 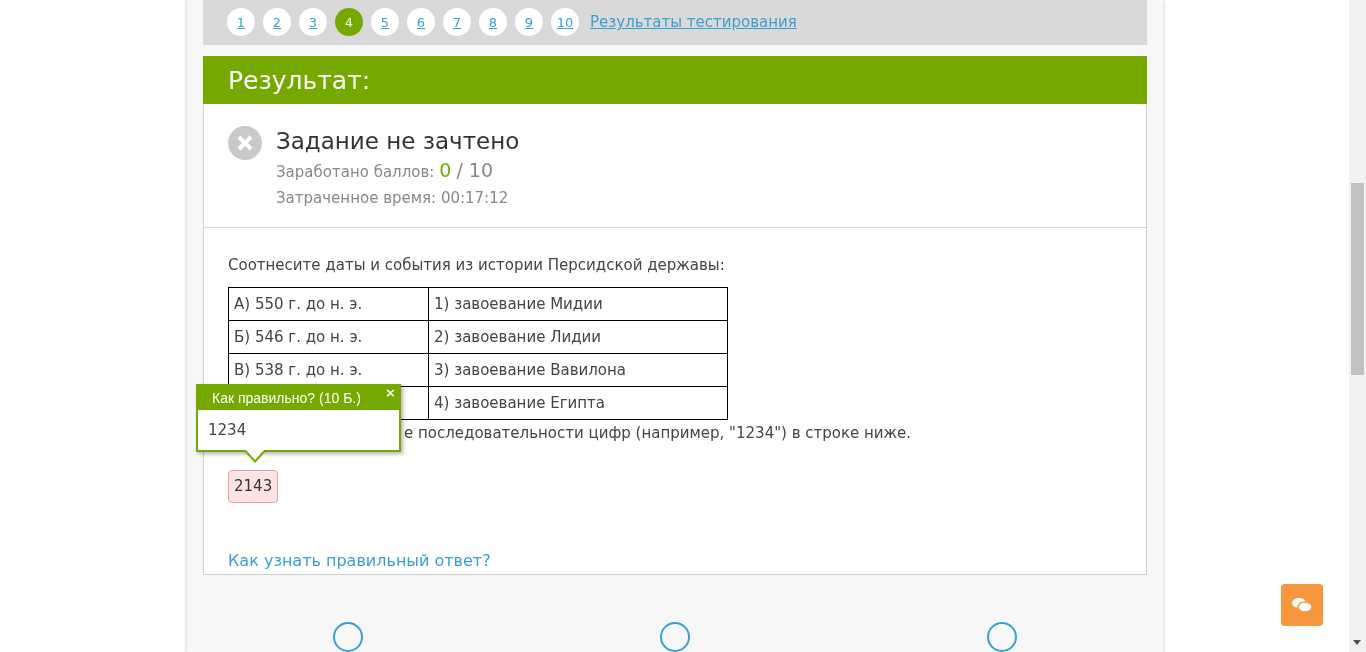 I want to click on page-link: 6, so click(x=421, y=22).